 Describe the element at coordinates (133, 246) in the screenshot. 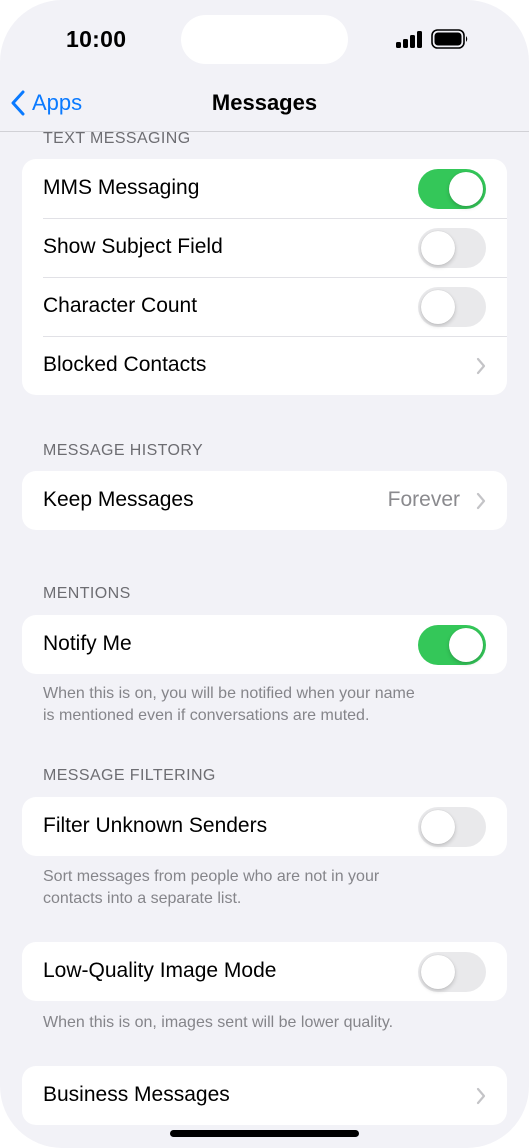

I see `row-label: Show Subject Field` at that location.